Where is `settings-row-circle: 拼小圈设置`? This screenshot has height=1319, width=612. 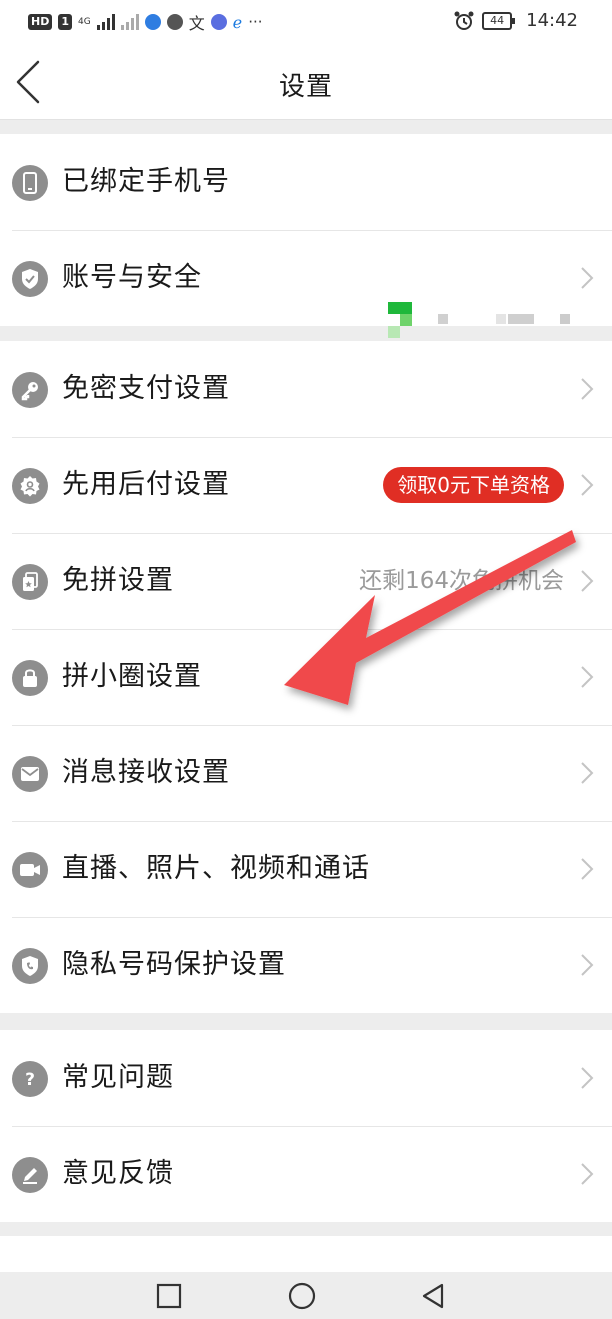
settings-row-circle: 拼小圈设置 is located at coordinates (306, 677).